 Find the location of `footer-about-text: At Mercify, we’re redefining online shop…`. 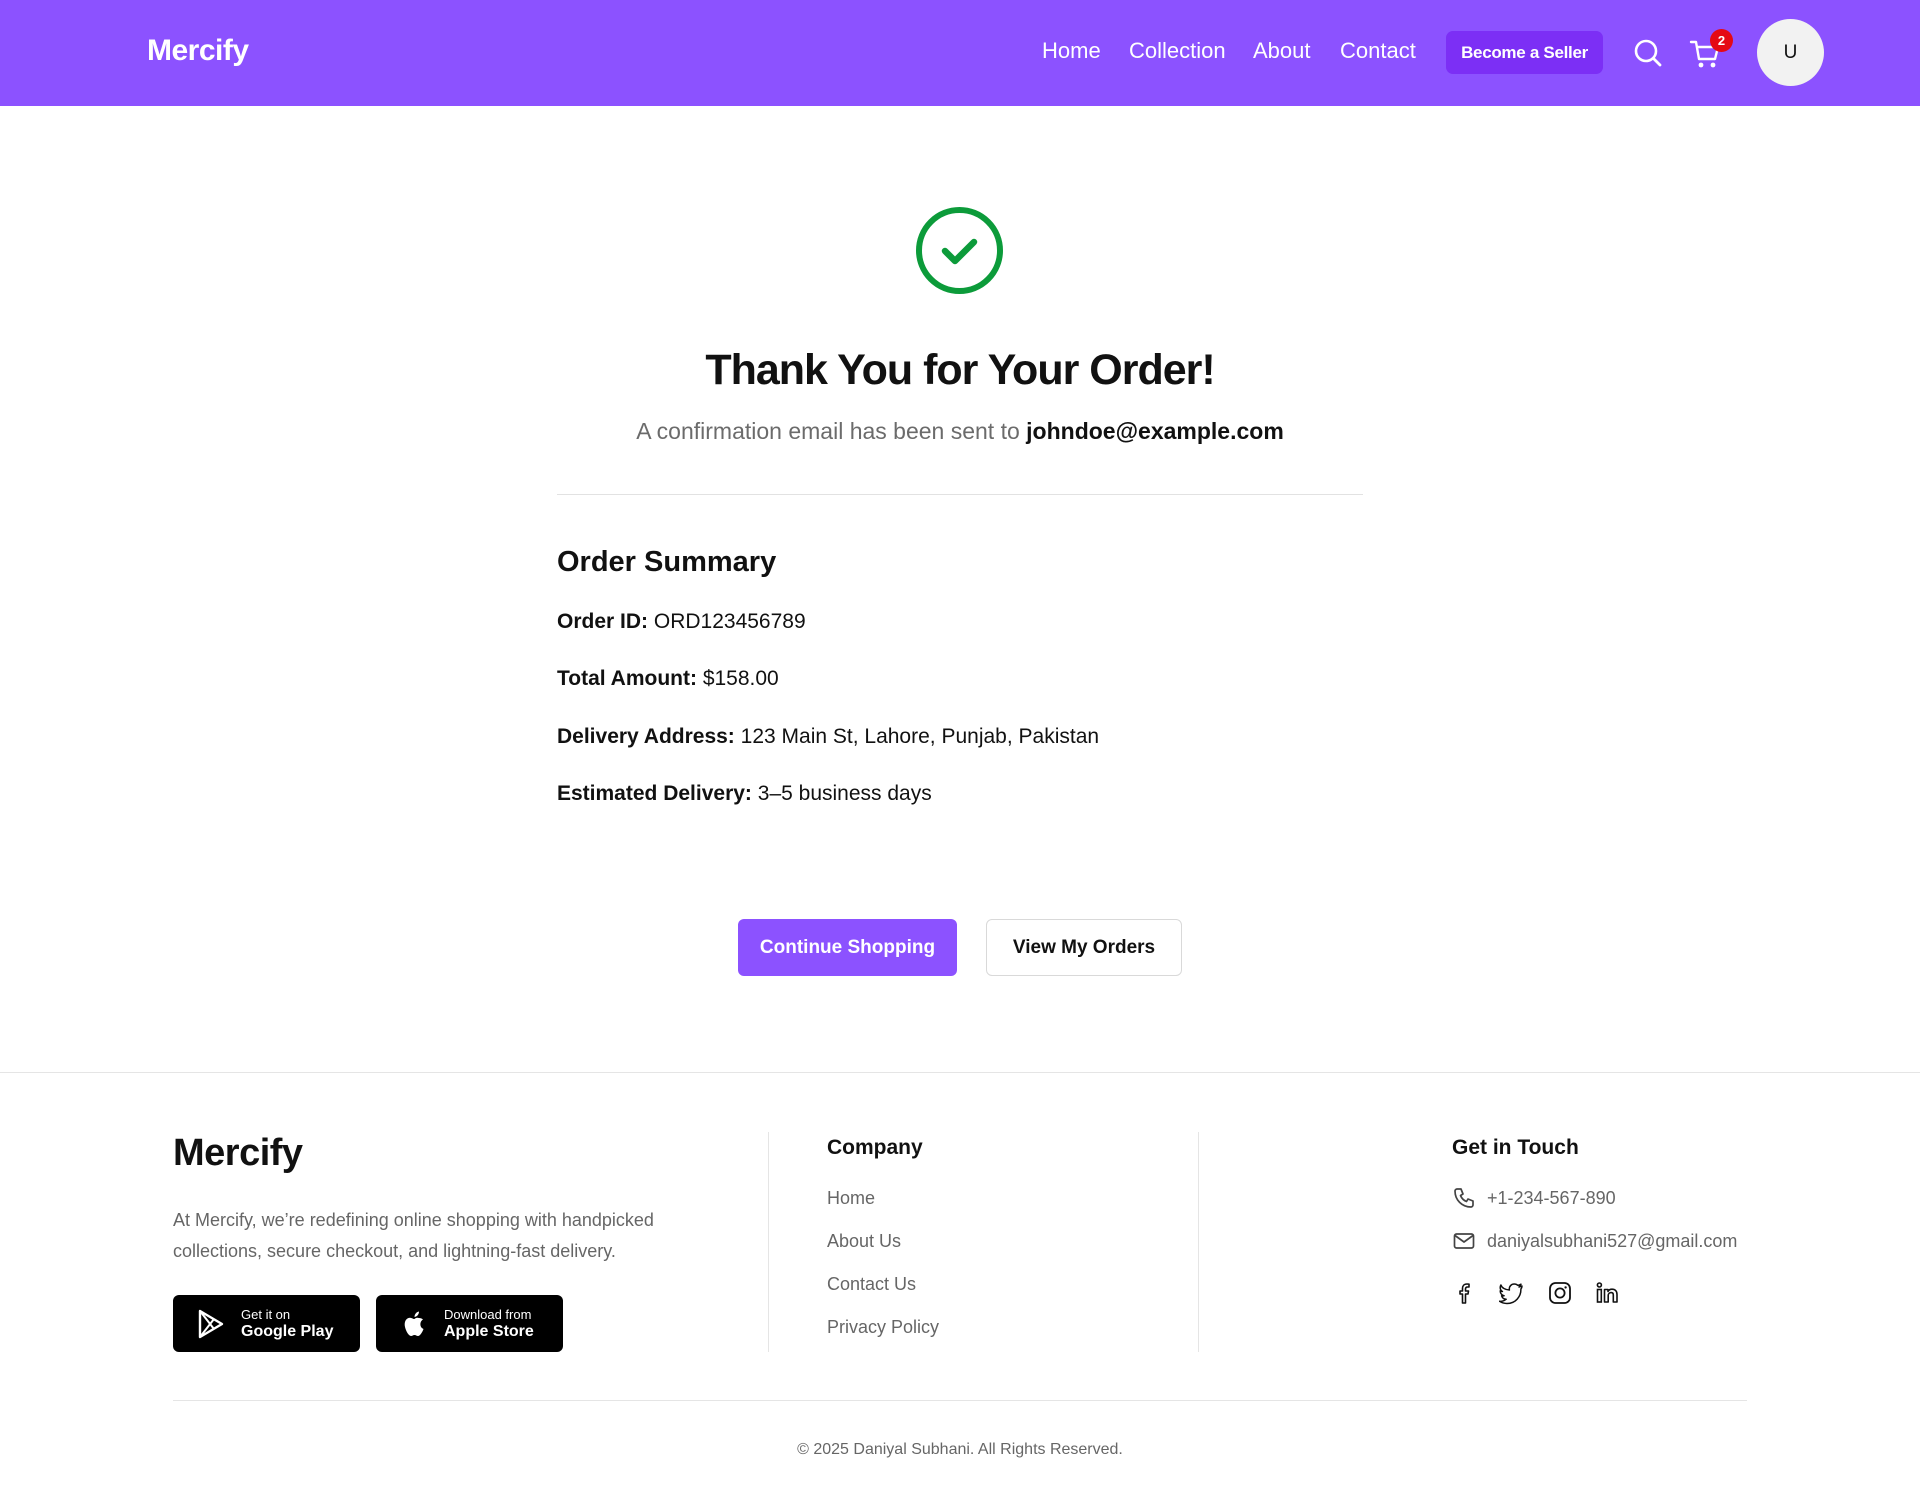

footer-about-text: At Mercify, we’re redefining online shop… is located at coordinates (413, 1235).